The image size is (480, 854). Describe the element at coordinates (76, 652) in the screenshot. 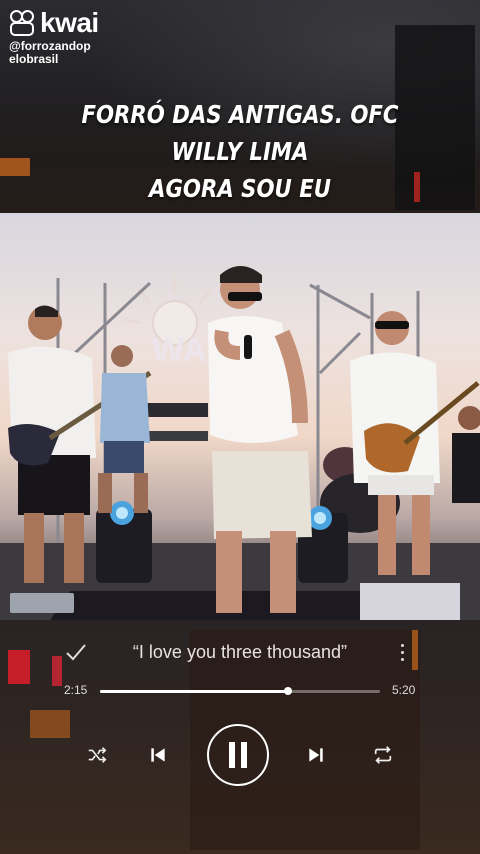

I see `check-icon` at that location.